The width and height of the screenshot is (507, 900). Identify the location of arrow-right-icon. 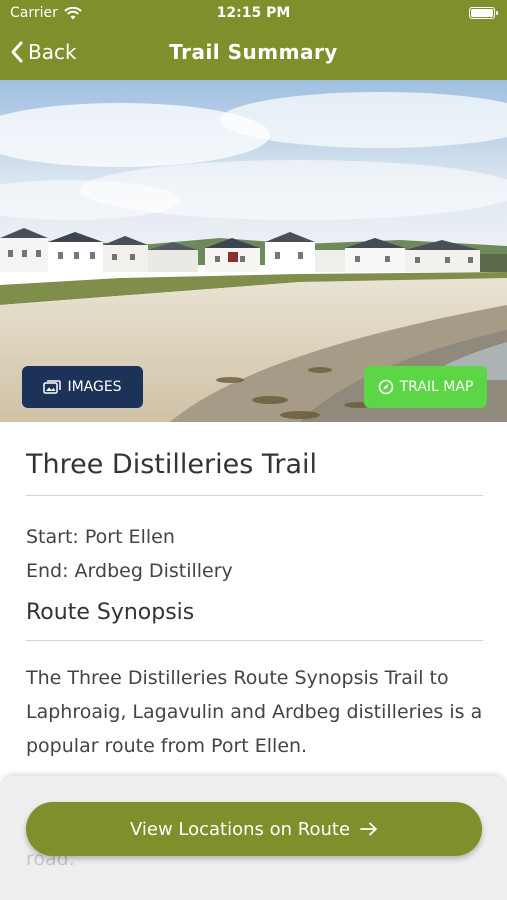
(368, 829).